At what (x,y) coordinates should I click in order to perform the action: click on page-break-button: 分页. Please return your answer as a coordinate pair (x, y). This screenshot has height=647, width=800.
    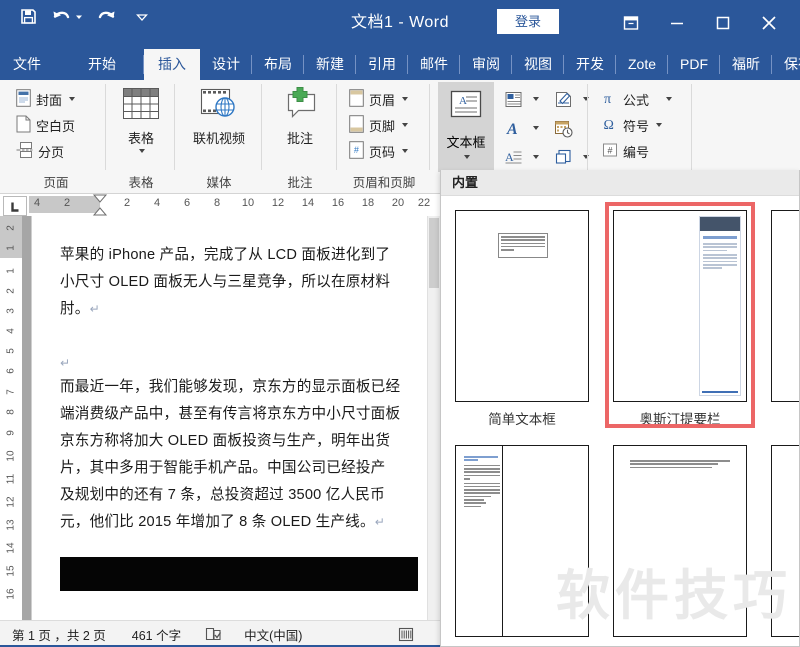
    Looking at the image, I should click on (45, 151).